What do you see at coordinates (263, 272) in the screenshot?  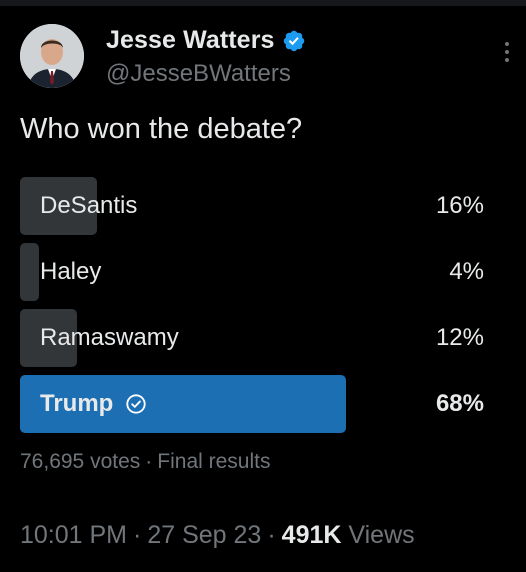 I see `poll-option: Haley 4%` at bounding box center [263, 272].